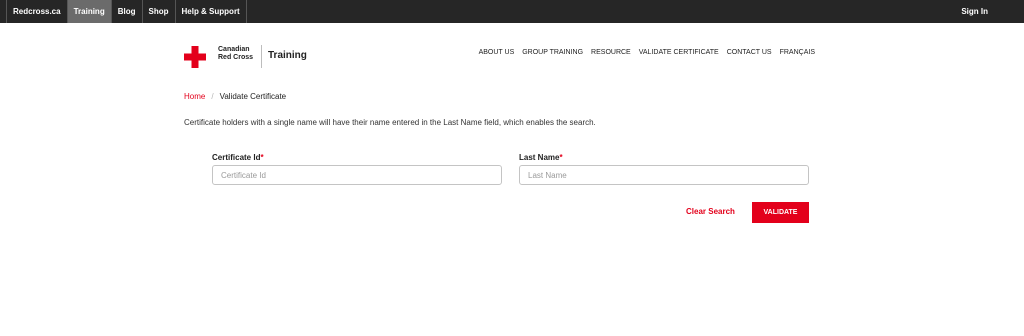  I want to click on red-cross-icon, so click(195, 57).